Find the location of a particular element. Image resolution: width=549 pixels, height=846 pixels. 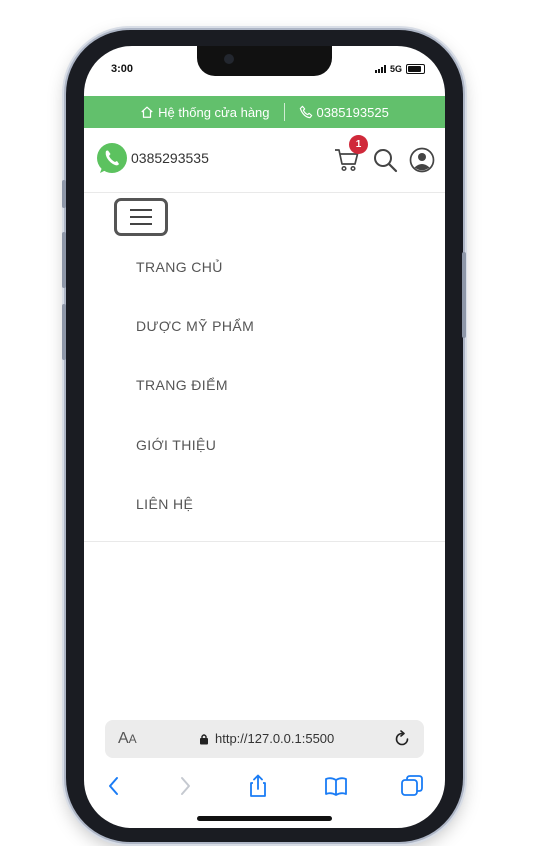

text-size-label-small: A is located at coordinates (132, 739).